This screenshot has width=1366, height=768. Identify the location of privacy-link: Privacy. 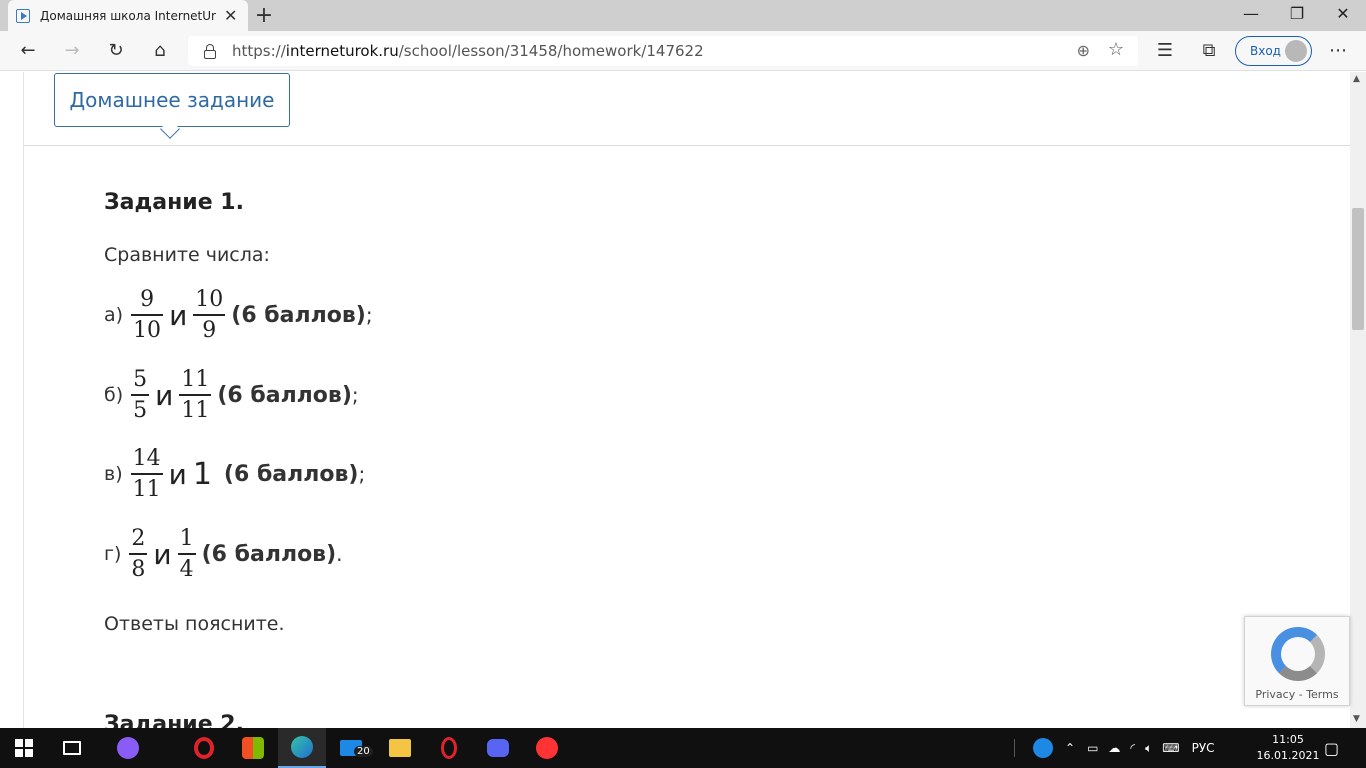
(1275, 694).